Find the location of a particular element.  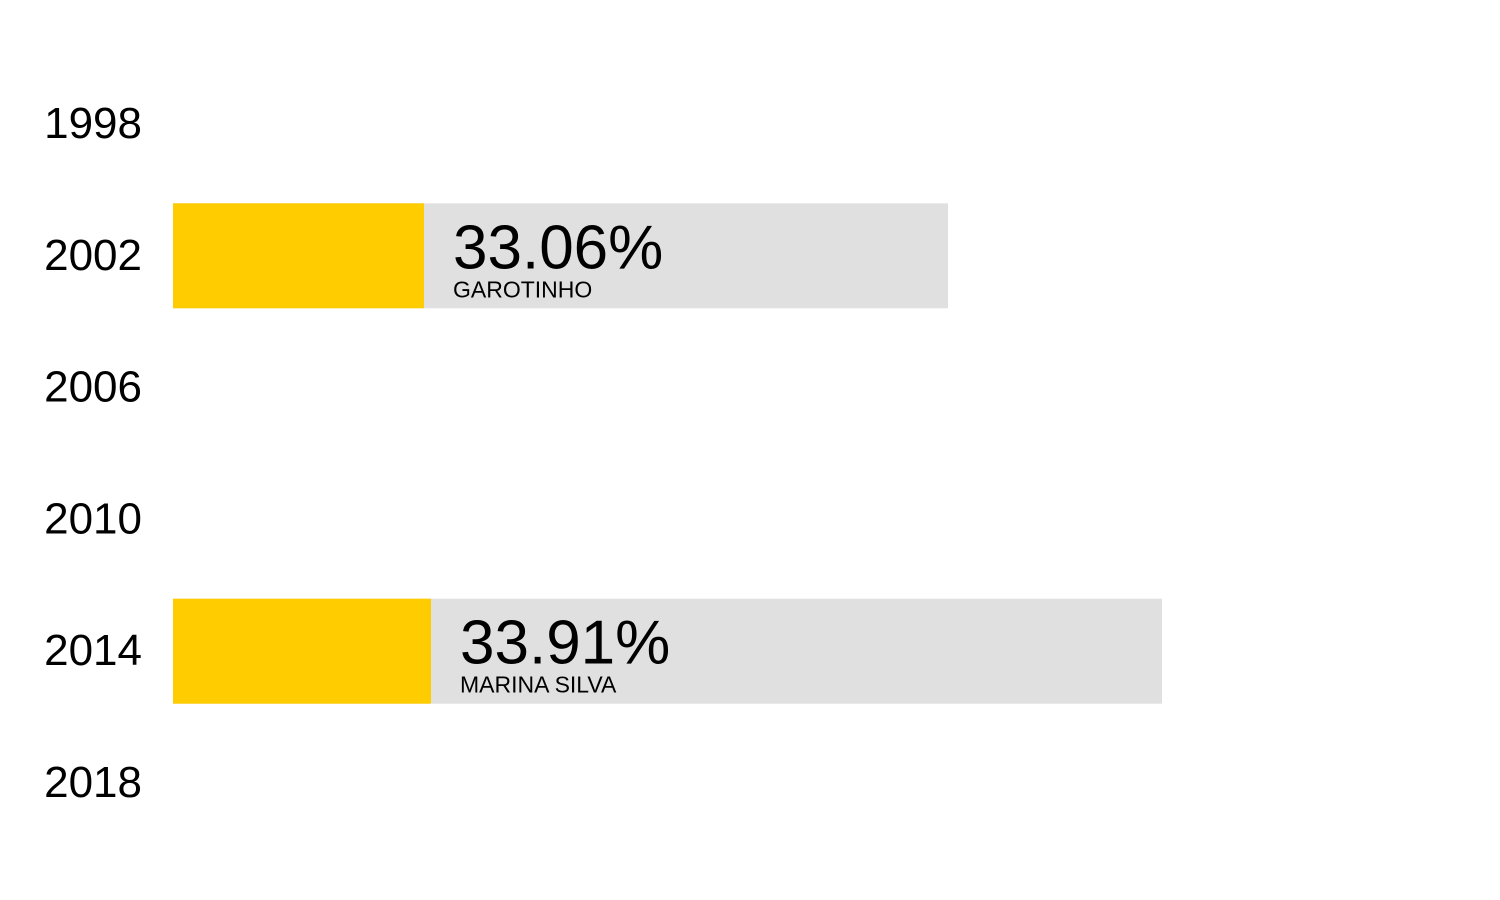

year-label-1998: 1998 is located at coordinates (93, 123).